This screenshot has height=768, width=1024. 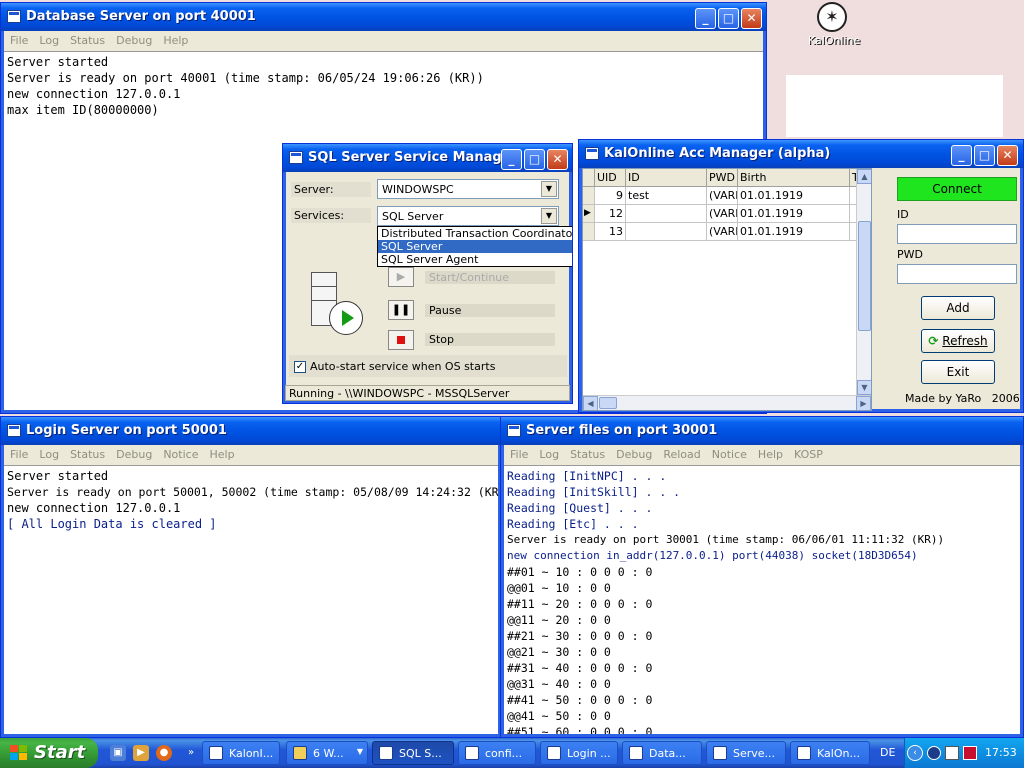 I want to click on desktop-icon-kalonline: ✶ KalOnline, so click(x=834, y=24).